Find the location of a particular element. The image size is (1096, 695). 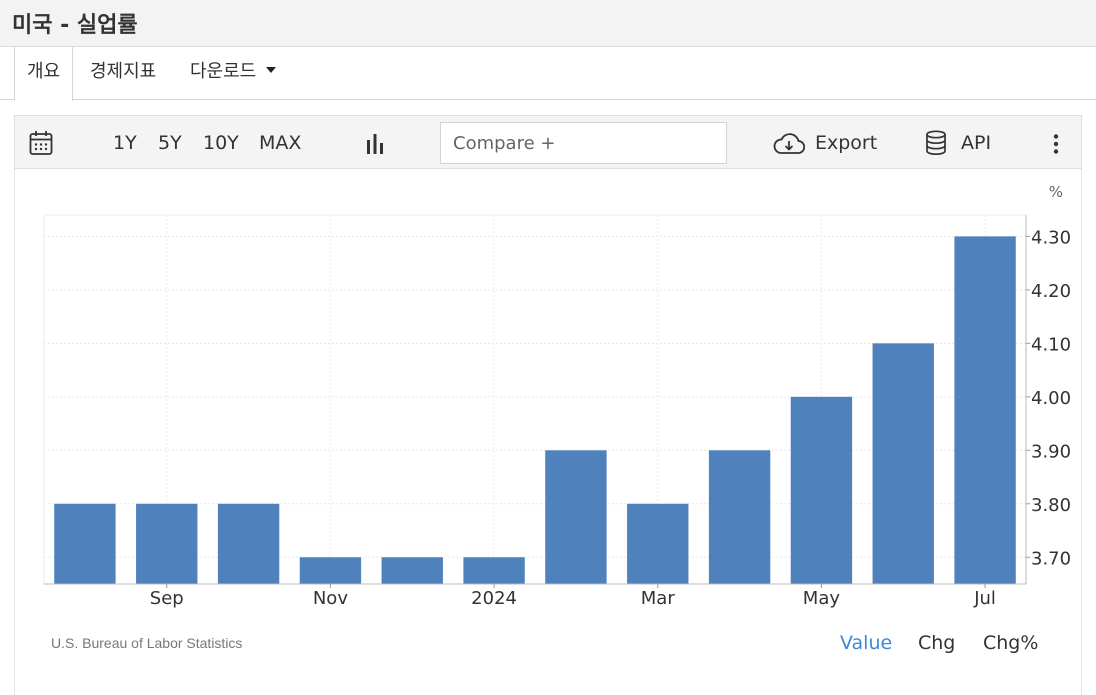

bar-apr is located at coordinates (739, 517).